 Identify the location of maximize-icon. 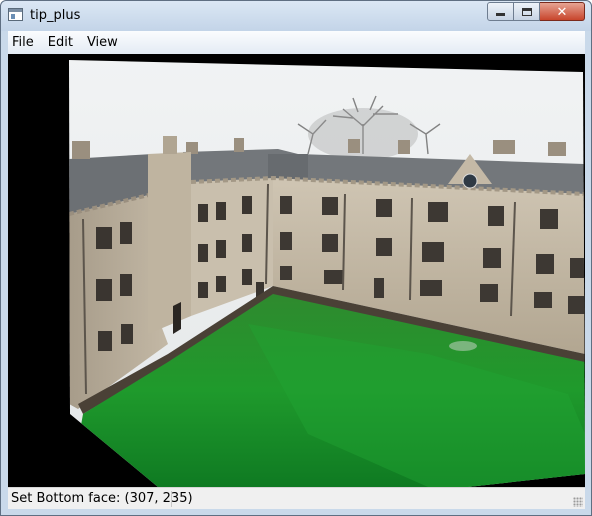
(526, 11).